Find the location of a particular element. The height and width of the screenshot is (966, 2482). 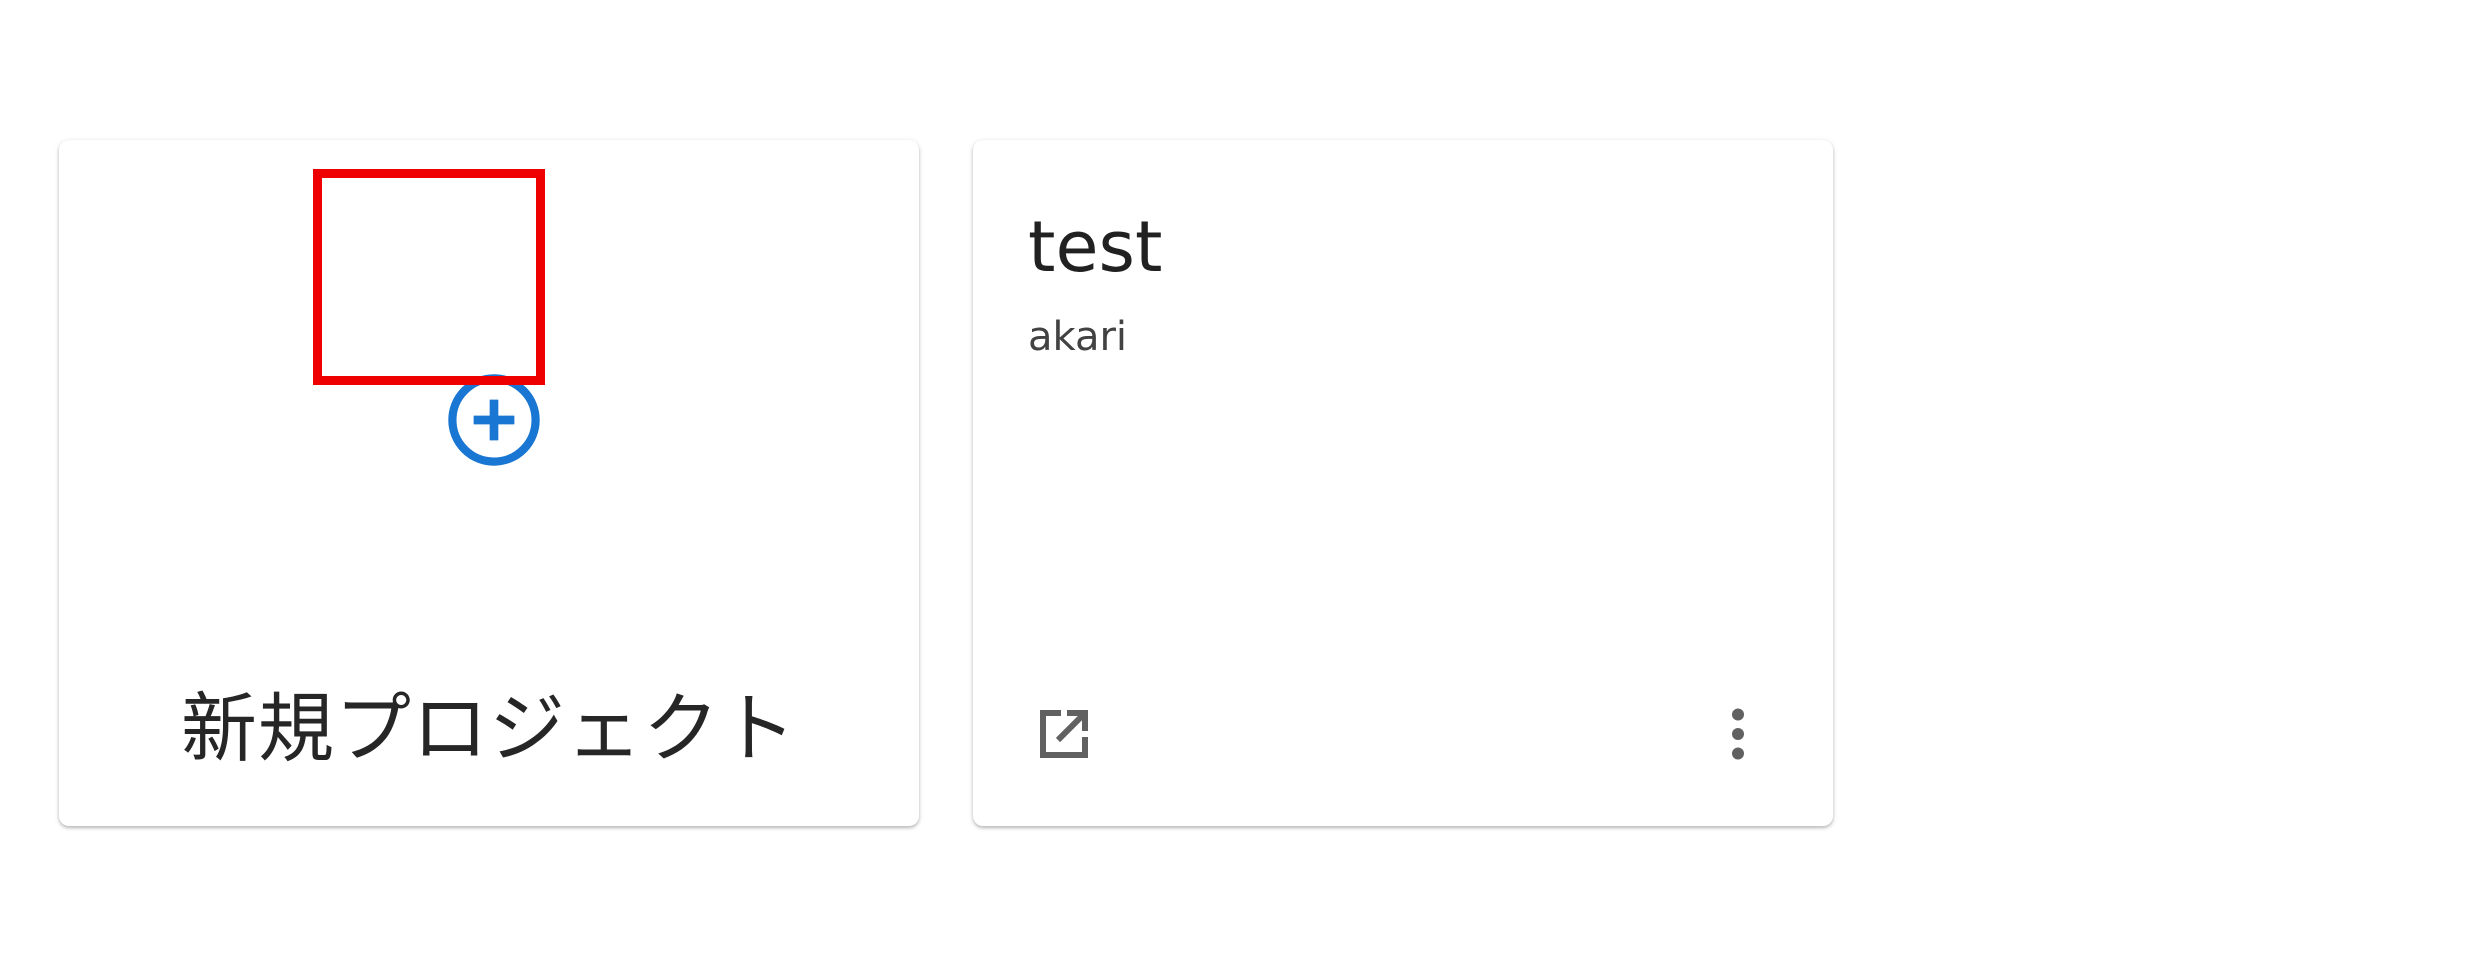

more-vert-icon is located at coordinates (1738, 734).